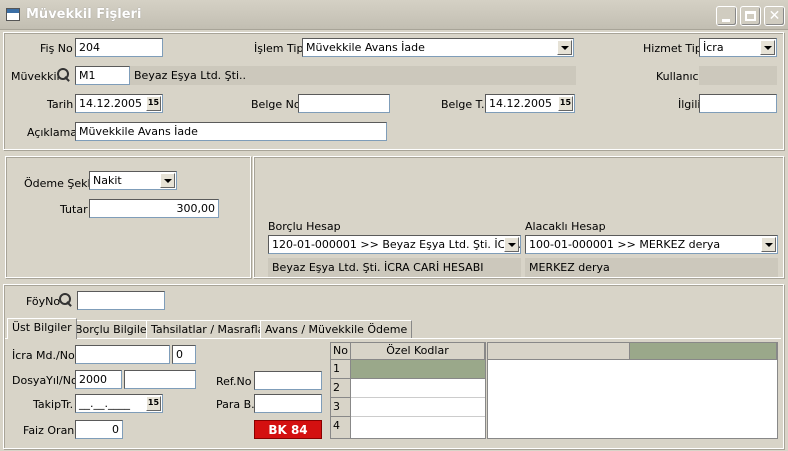 The width and height of the screenshot is (788, 451). Describe the element at coordinates (738, 75) in the screenshot. I see `kullanici-field` at that location.